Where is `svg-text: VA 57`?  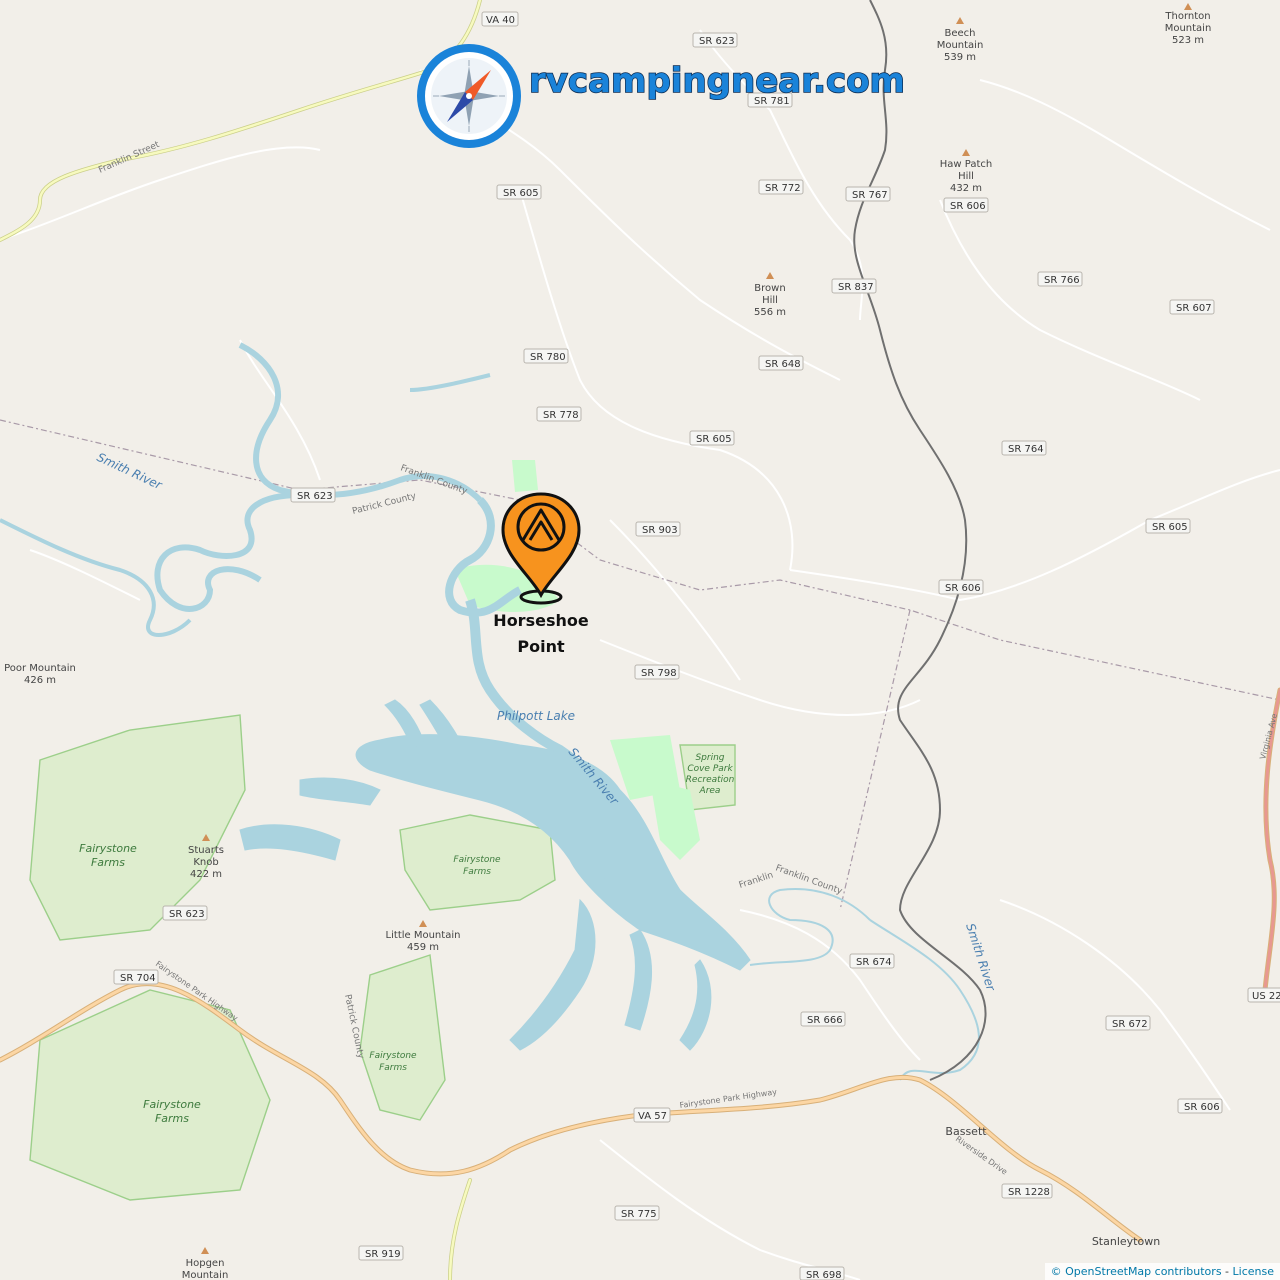
svg-text: VA 57 is located at coordinates (652, 1116).